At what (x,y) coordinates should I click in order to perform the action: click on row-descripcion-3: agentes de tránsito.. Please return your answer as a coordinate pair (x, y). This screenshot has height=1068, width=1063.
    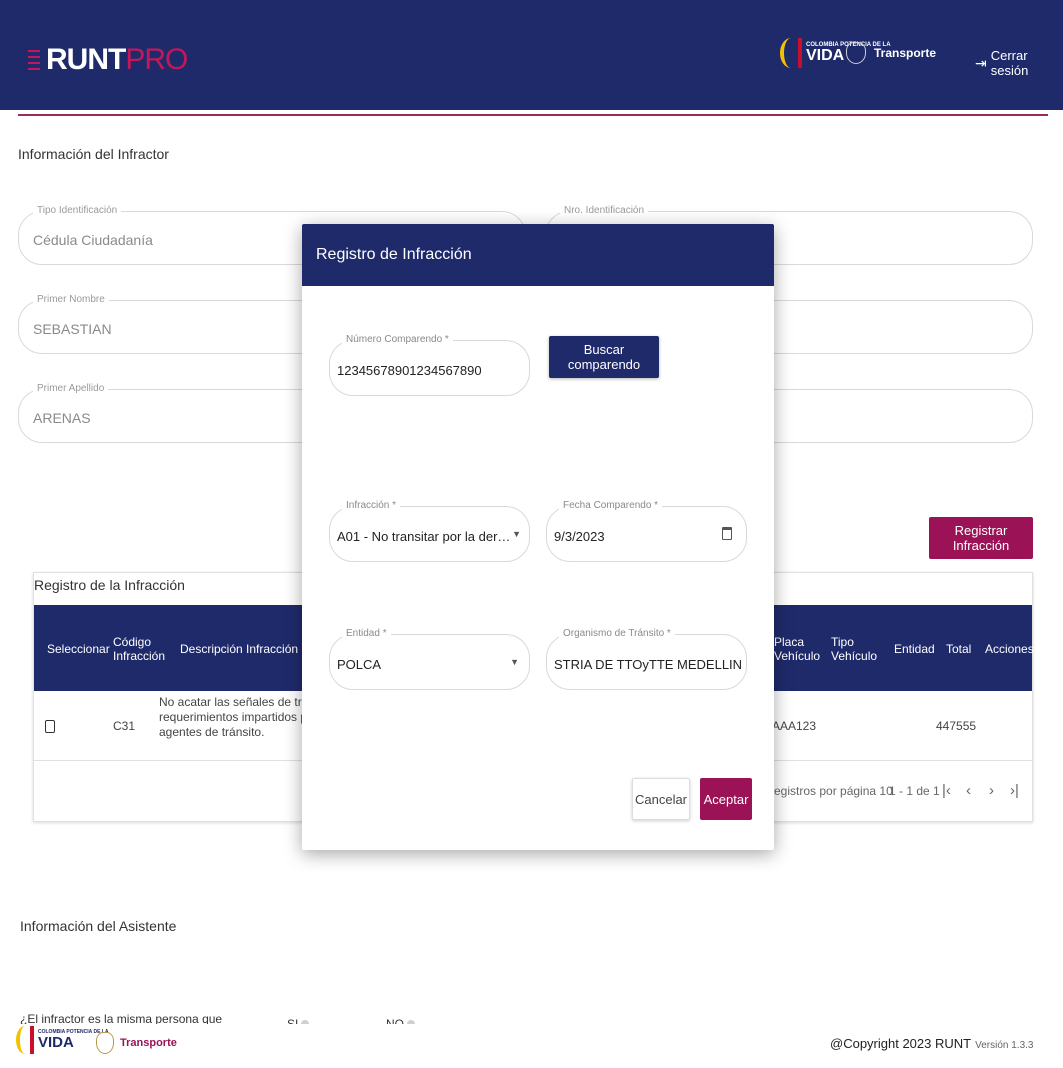
    Looking at the image, I should click on (212, 732).